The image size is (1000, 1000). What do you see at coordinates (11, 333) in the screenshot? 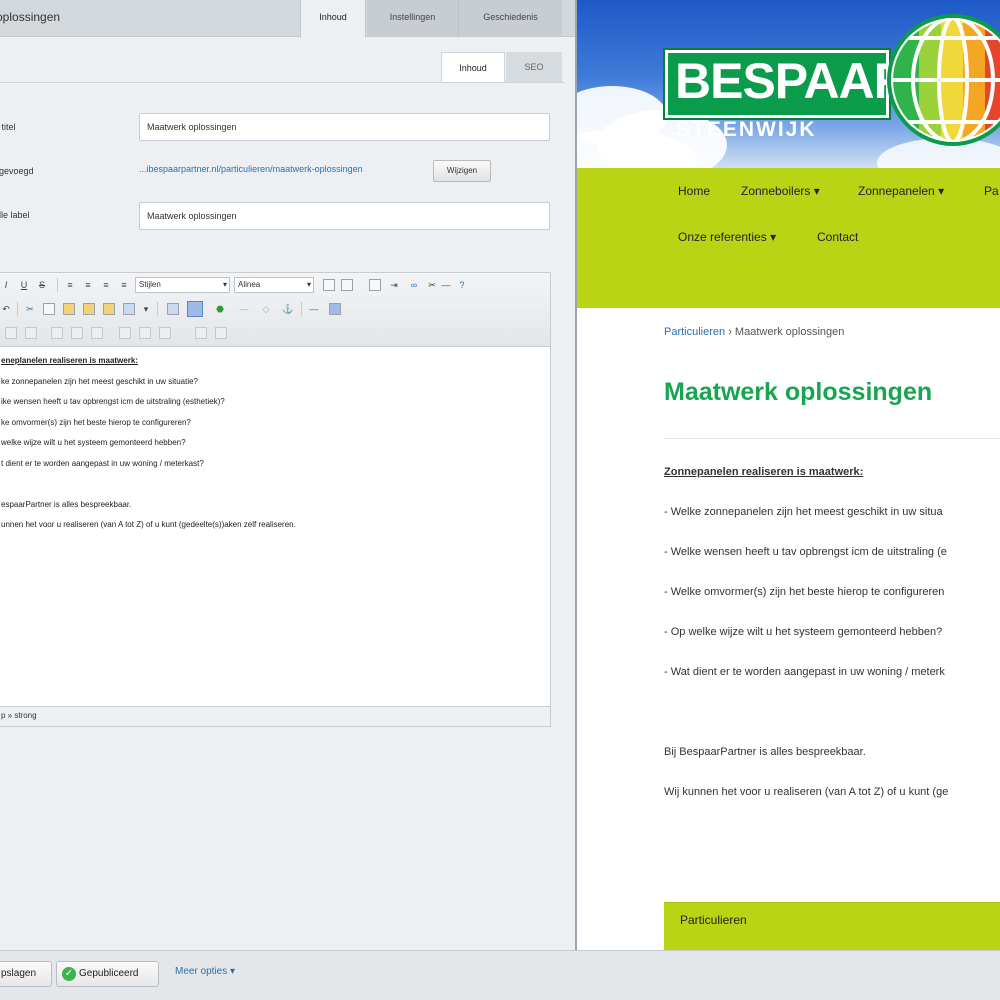
I see `table-props-icon` at bounding box center [11, 333].